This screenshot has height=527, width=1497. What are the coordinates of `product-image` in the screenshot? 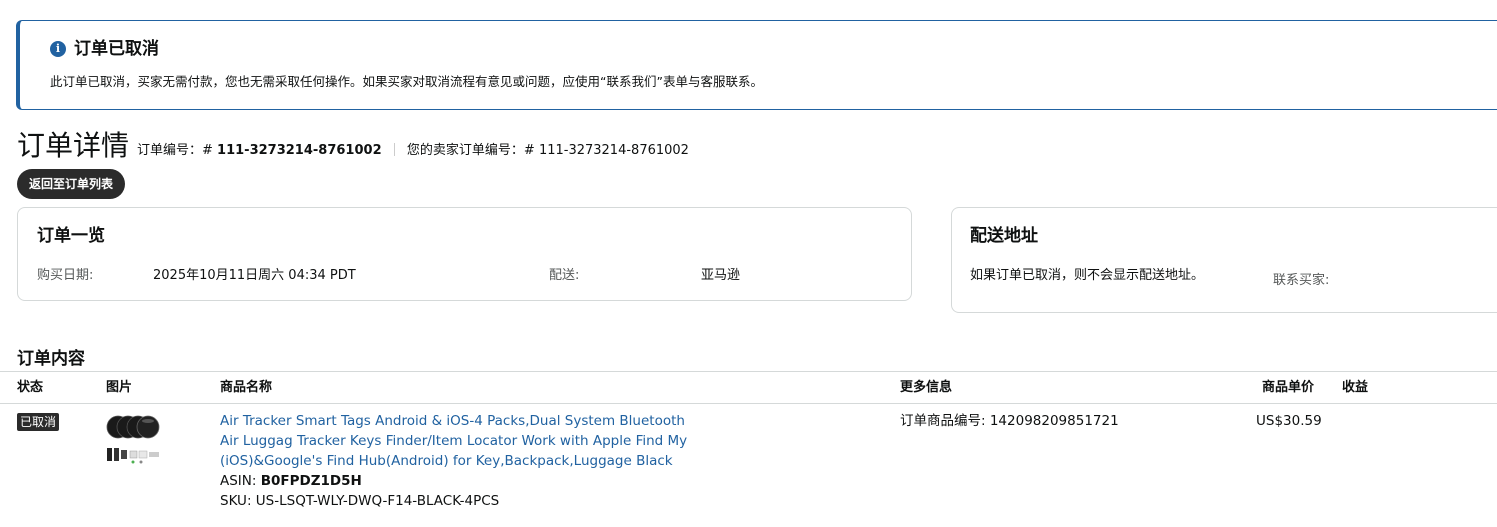 It's located at (134, 438).